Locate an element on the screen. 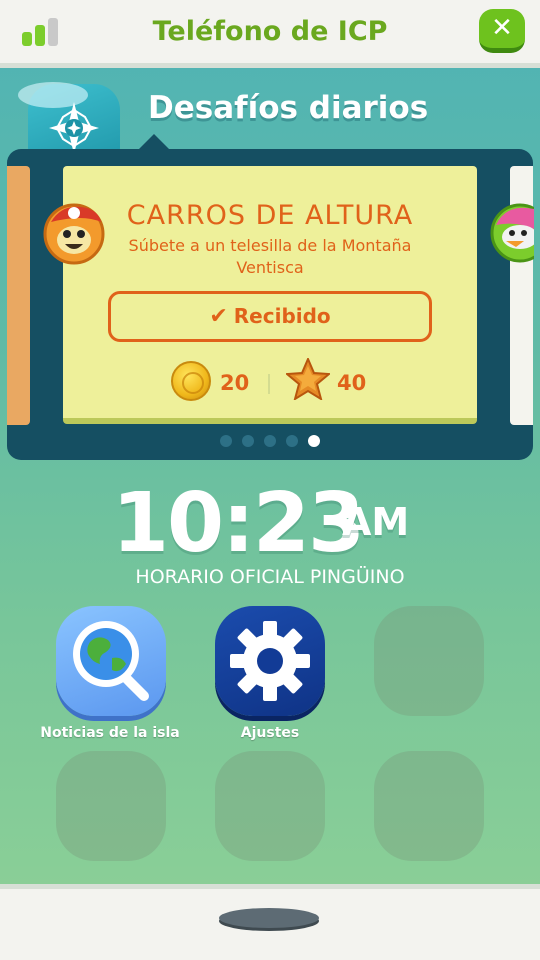 This screenshot has height=960, width=540. coins-reward: 20 is located at coordinates (235, 383).